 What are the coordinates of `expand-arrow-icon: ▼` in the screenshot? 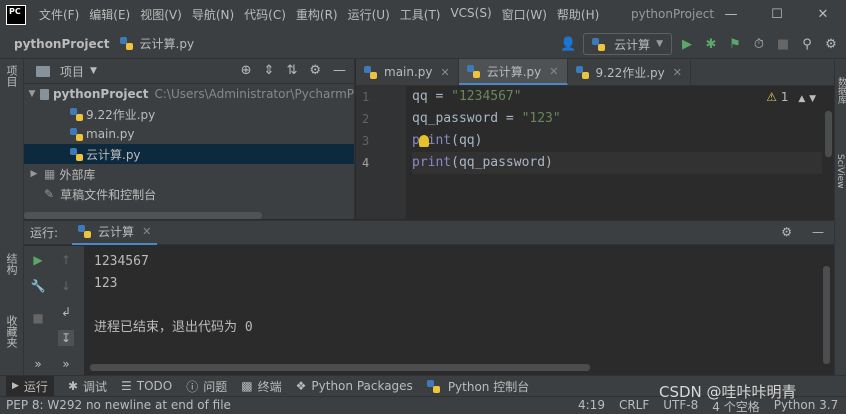 It's located at (32, 94).